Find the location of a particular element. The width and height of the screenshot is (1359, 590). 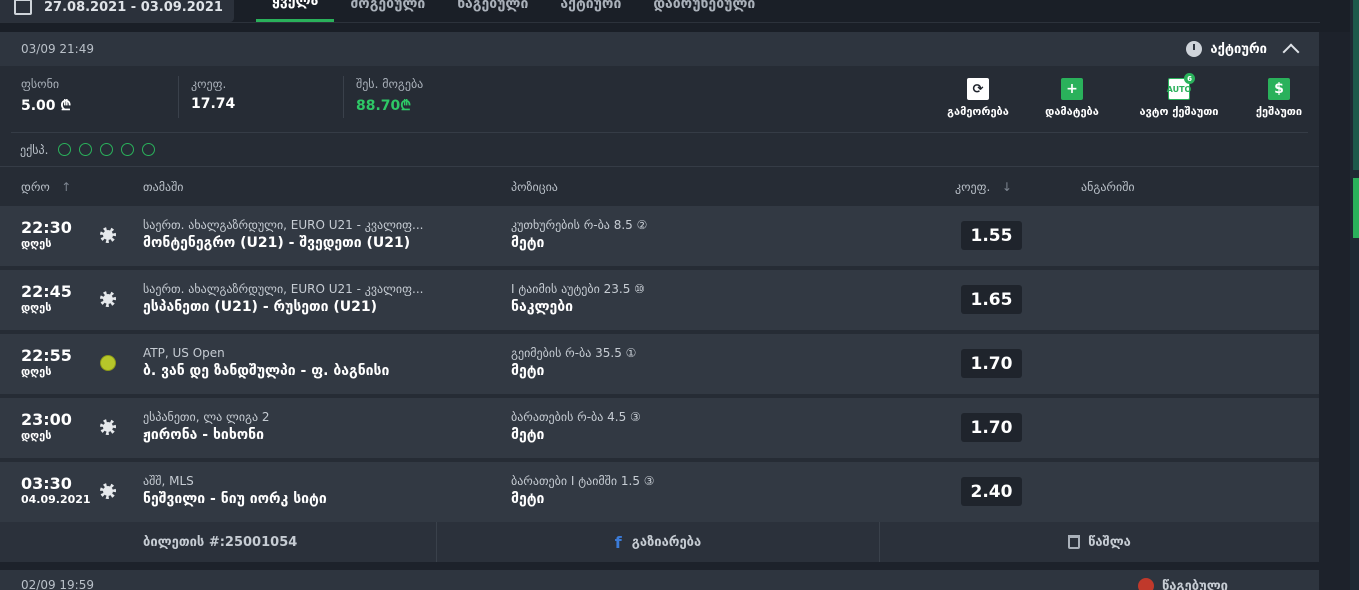

status-label: აქტიური is located at coordinates (1238, 49).